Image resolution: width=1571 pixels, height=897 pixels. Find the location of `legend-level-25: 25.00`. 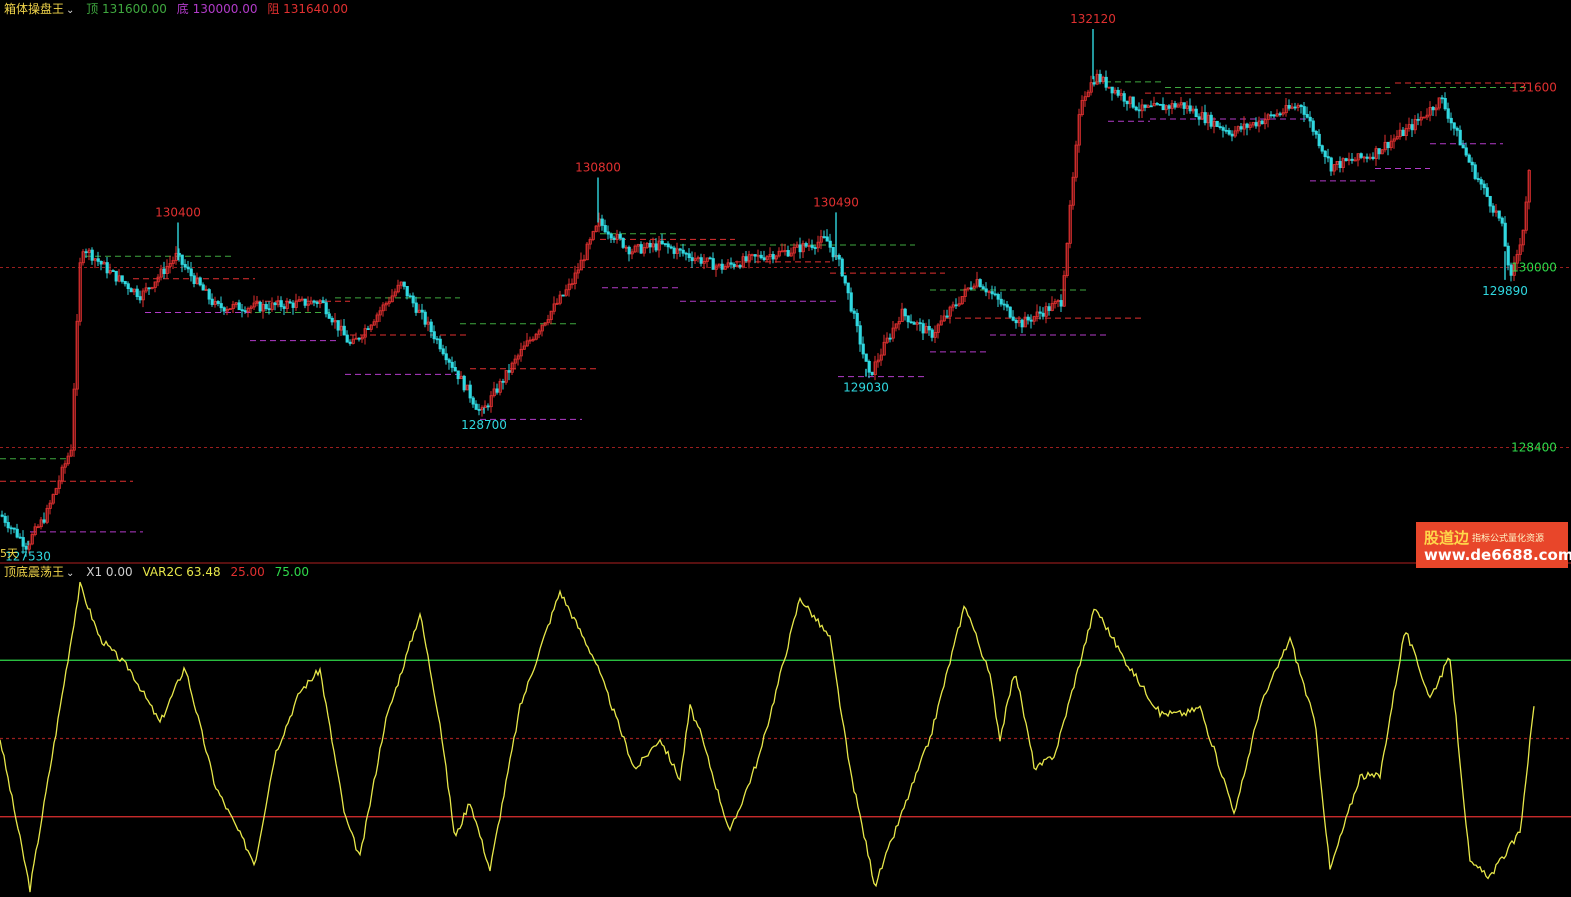

legend-level-25: 25.00 is located at coordinates (247, 572).